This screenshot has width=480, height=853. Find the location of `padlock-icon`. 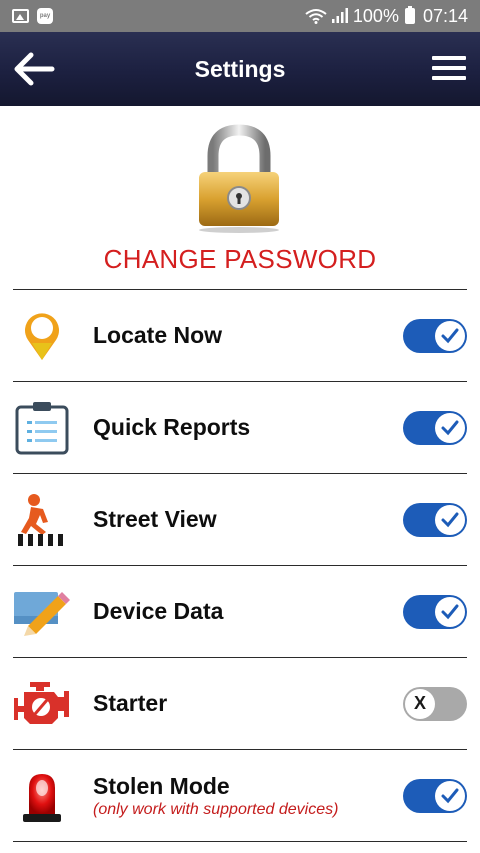

padlock-icon is located at coordinates (239, 179).